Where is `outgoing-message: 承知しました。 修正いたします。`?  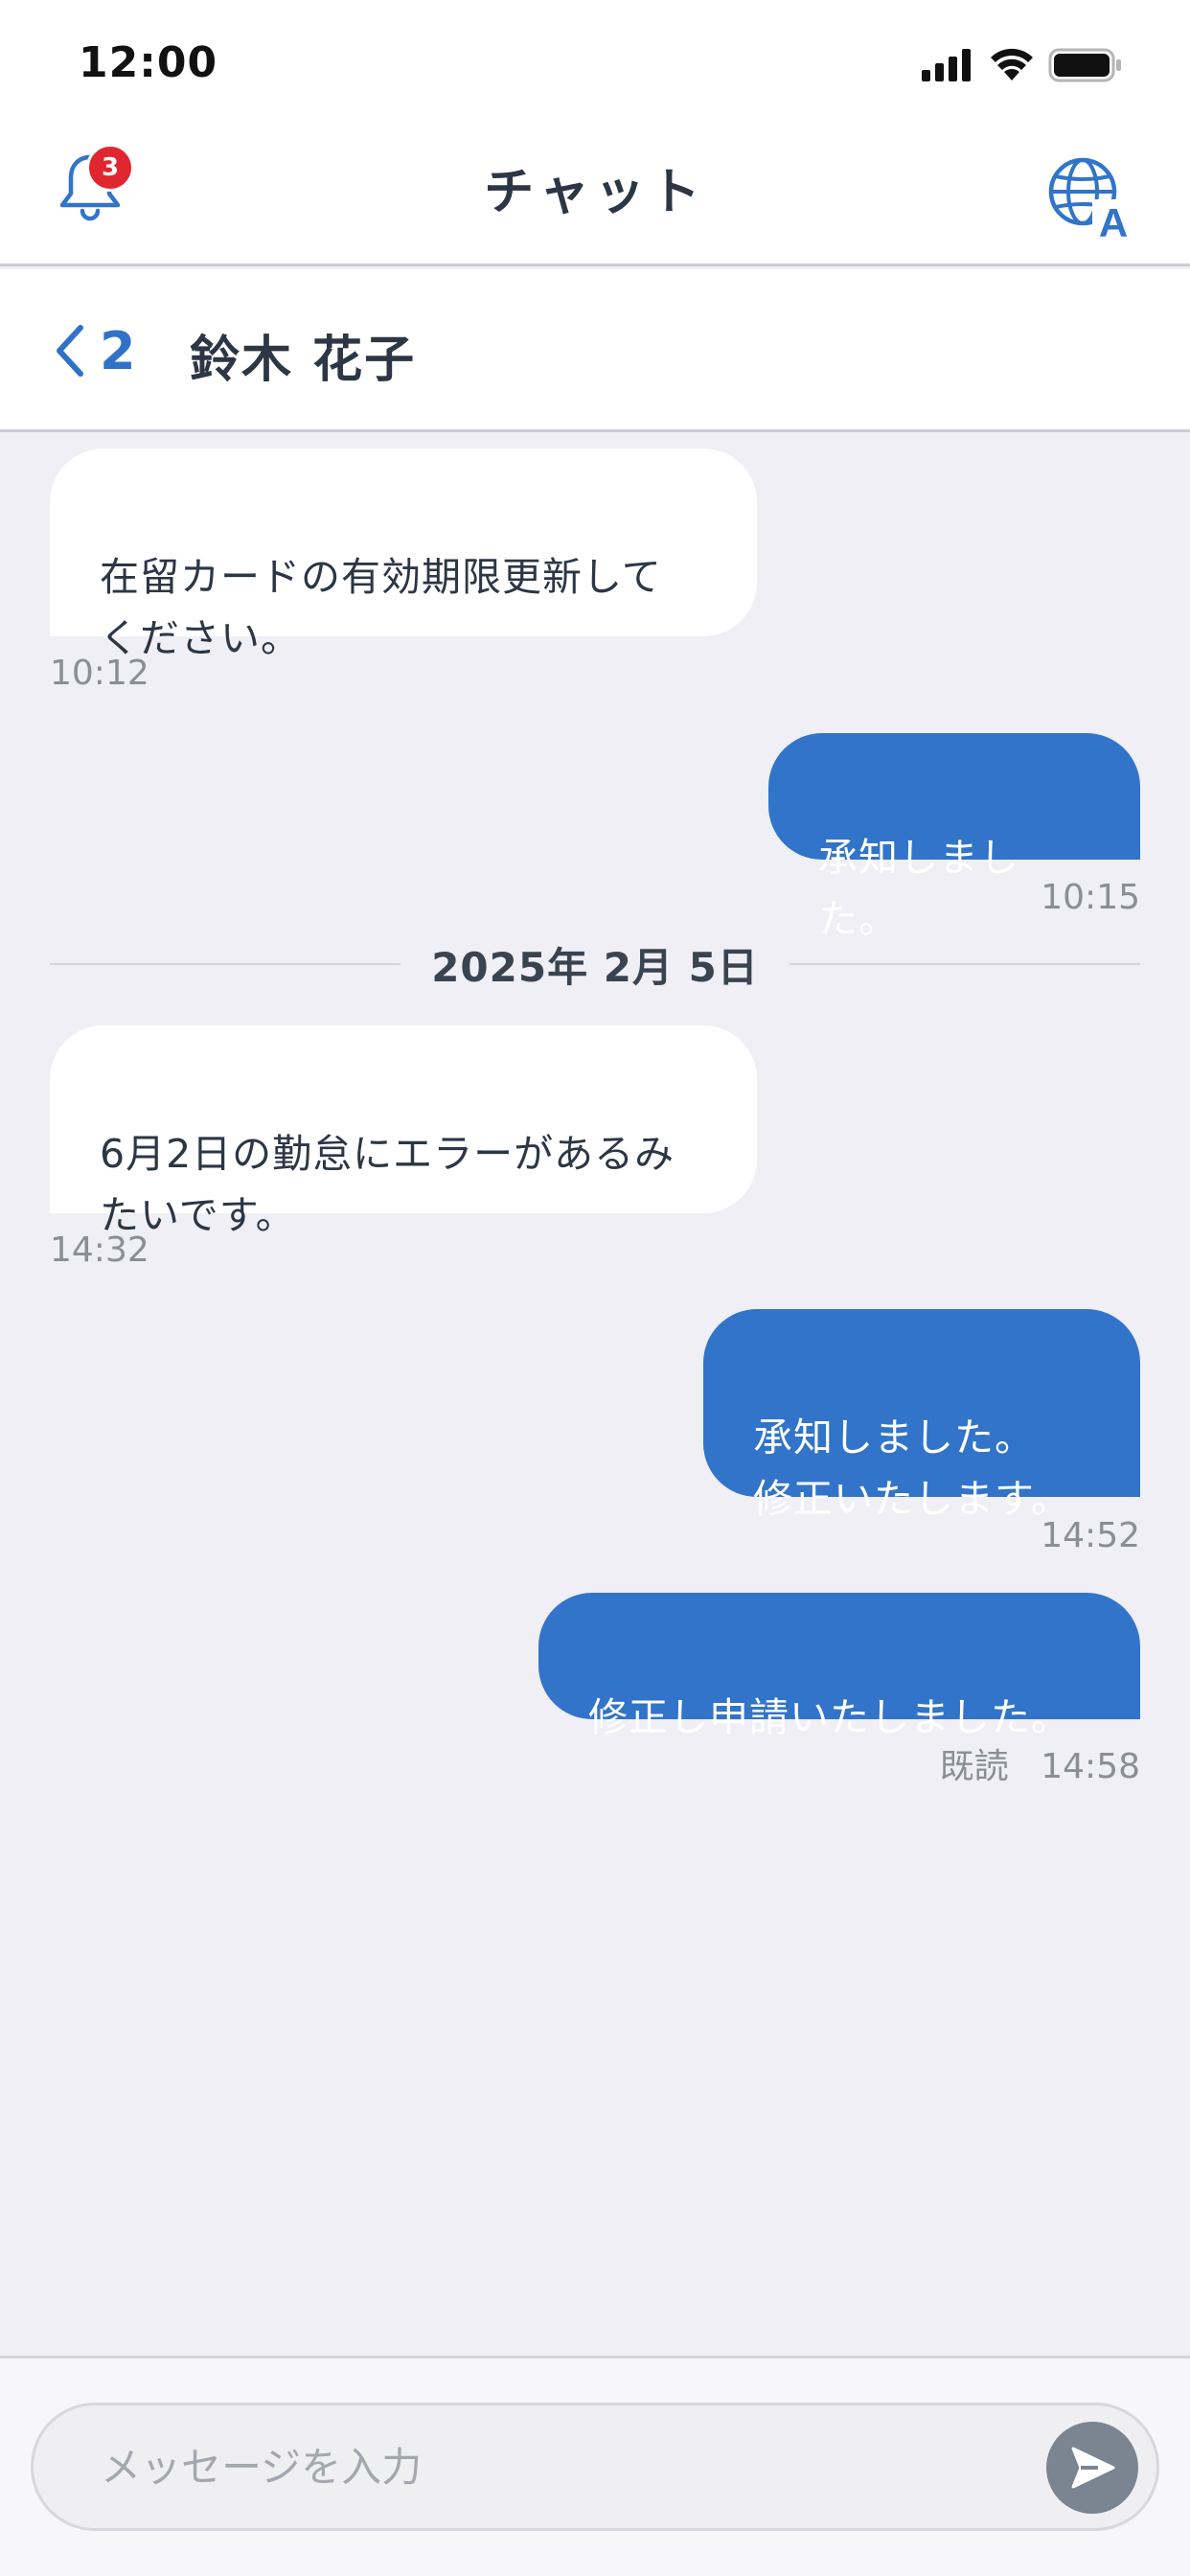 outgoing-message: 承知しました。 修正いたします。 is located at coordinates (921, 1415).